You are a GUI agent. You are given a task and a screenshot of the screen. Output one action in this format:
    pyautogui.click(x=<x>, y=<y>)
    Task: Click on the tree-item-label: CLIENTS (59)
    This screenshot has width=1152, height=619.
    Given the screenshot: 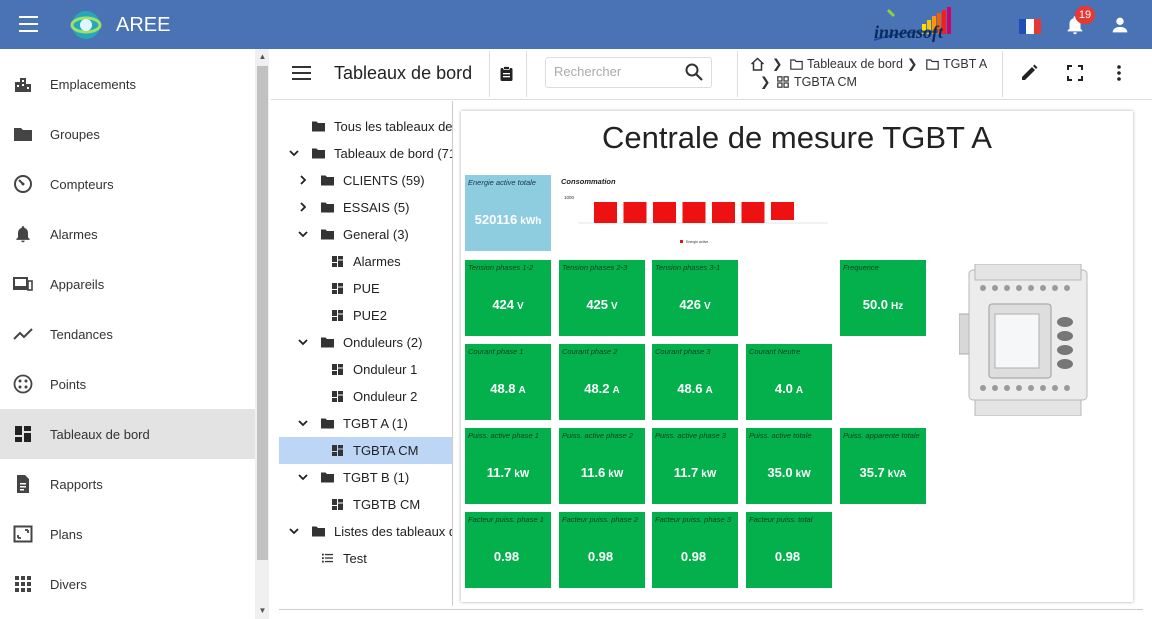 What is the action you would take?
    pyautogui.click(x=384, y=180)
    